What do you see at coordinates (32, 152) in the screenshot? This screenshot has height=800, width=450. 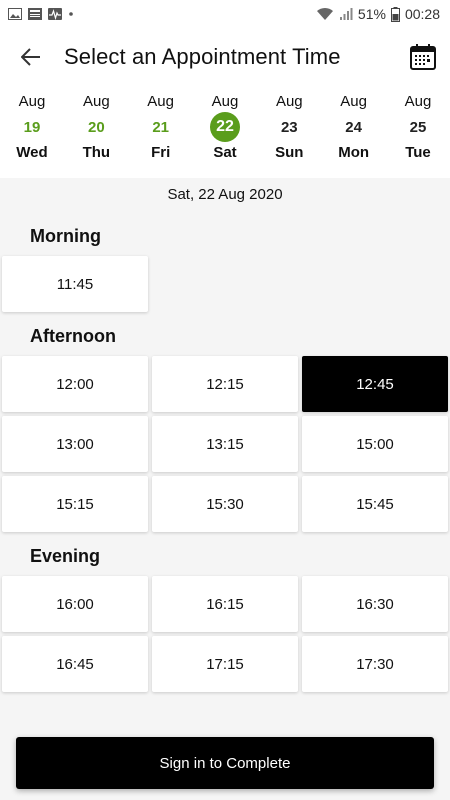 I see `date-weekday: Wed` at bounding box center [32, 152].